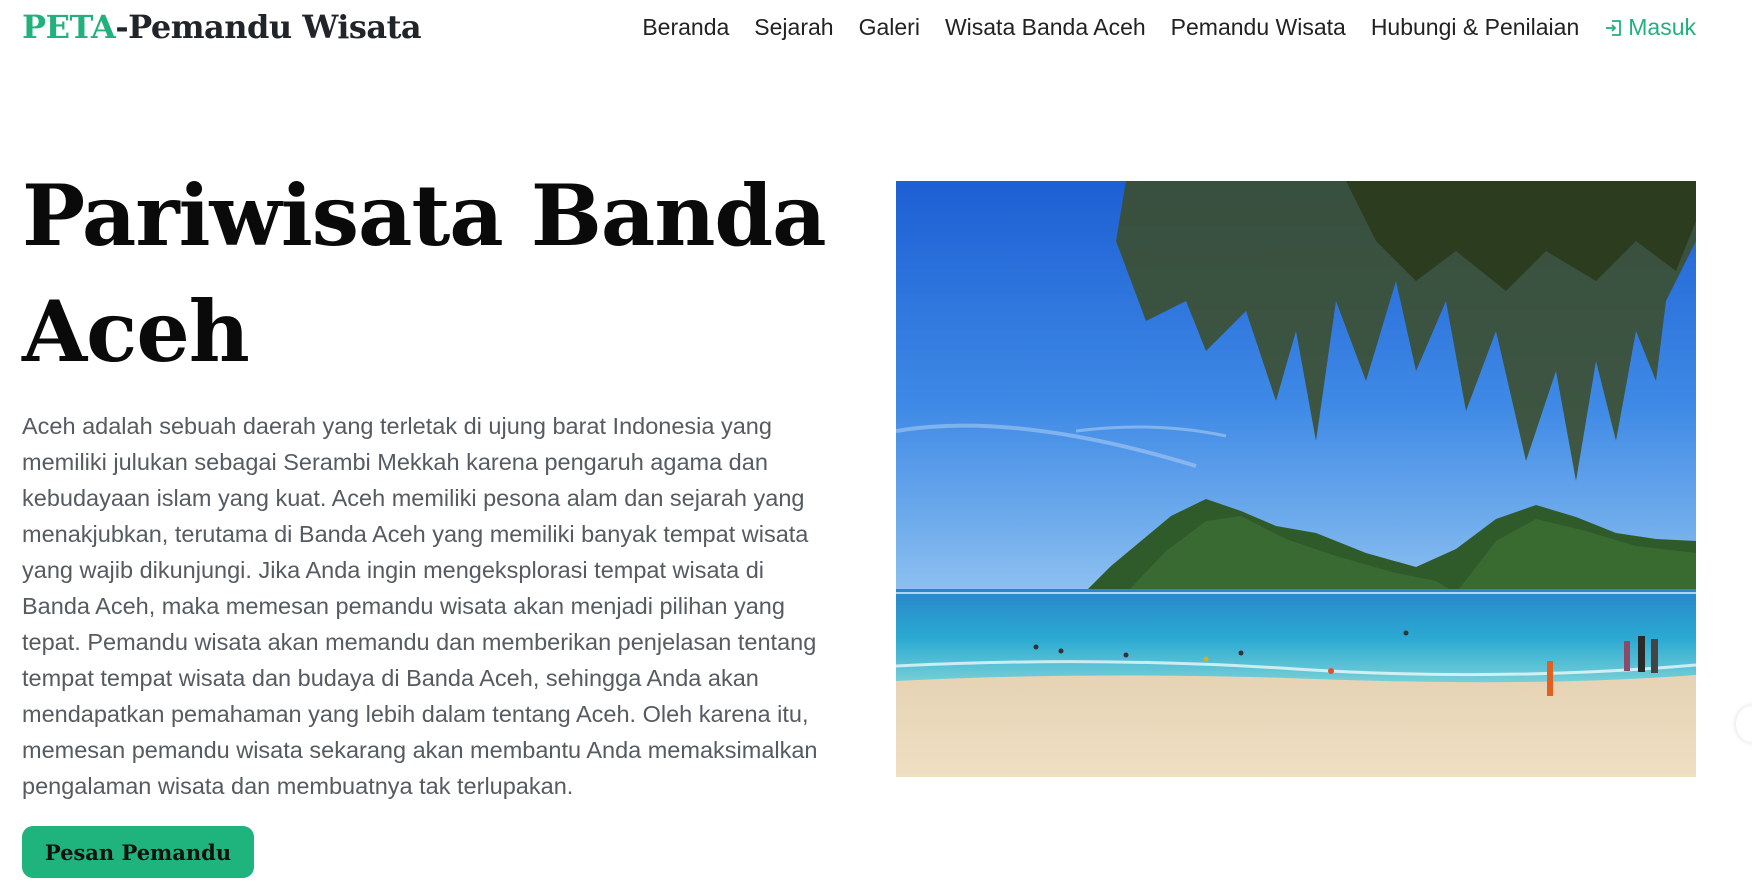  Describe the element at coordinates (889, 27) in the screenshot. I see `nav-link-galeri: Galeri` at that location.